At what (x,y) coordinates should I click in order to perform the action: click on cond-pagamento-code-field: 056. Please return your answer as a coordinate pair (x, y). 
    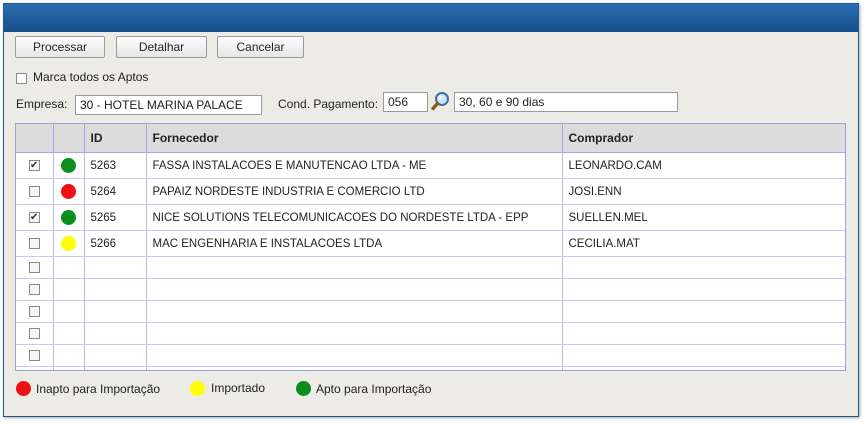
    Looking at the image, I should click on (405, 102).